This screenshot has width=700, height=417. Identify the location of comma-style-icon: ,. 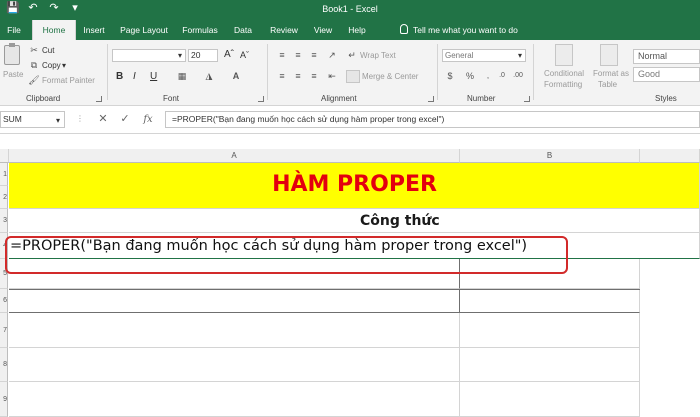
(488, 76).